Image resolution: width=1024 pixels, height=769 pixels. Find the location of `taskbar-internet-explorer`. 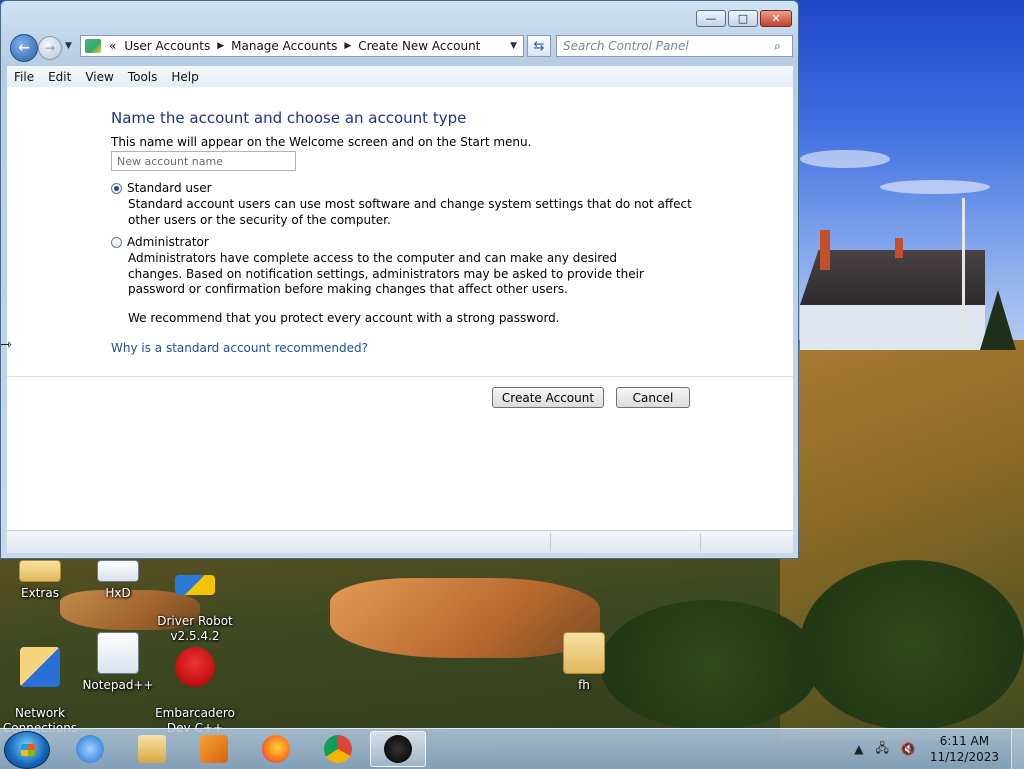

taskbar-internet-explorer is located at coordinates (90, 749).